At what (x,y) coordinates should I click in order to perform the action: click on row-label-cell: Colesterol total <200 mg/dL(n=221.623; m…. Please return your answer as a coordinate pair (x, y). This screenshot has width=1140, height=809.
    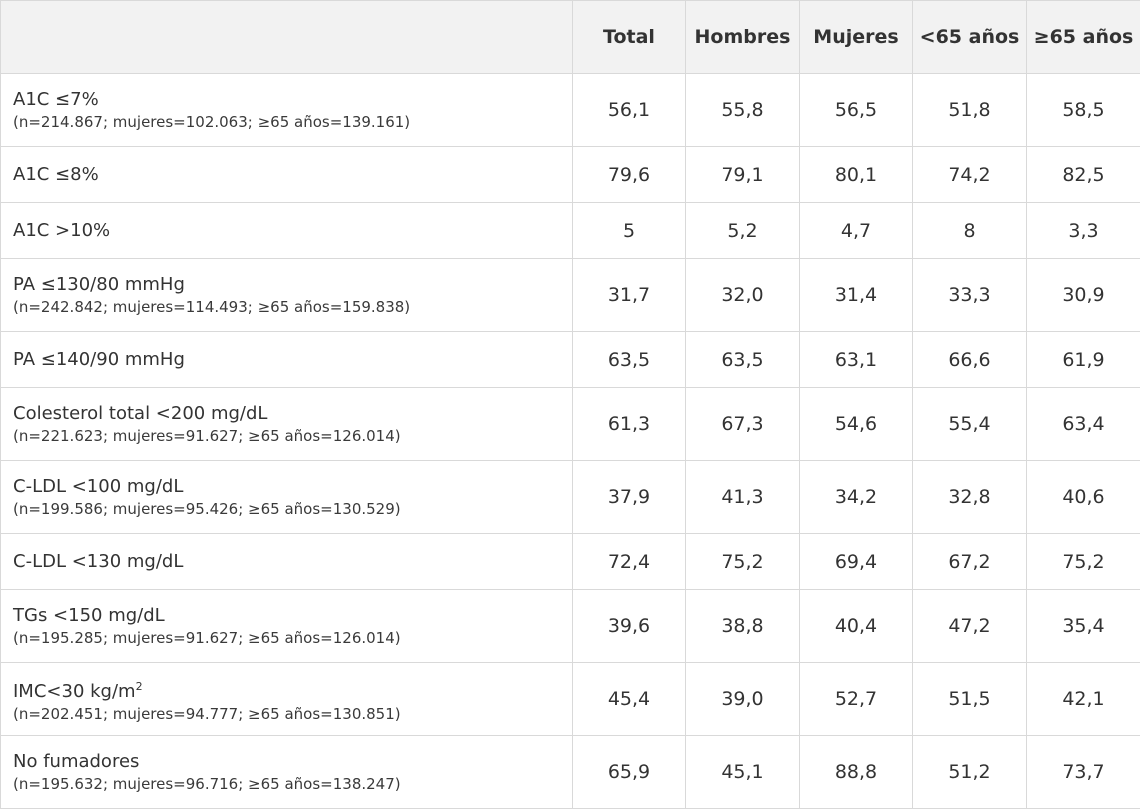
    Looking at the image, I should click on (287, 424).